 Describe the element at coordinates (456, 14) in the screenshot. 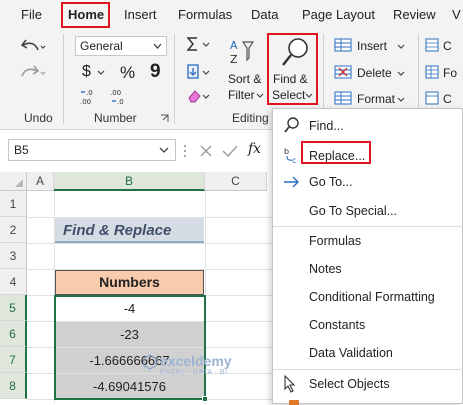

I see `tab-view: V` at that location.